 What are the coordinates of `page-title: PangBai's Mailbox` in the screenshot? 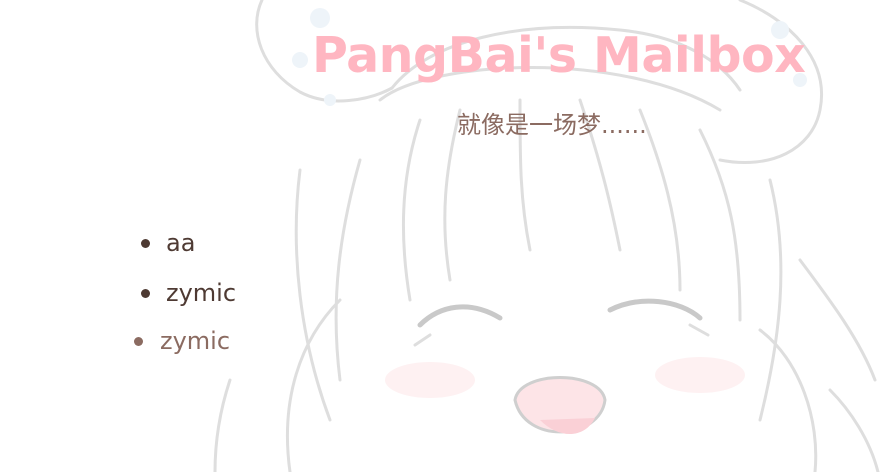 It's located at (559, 55).